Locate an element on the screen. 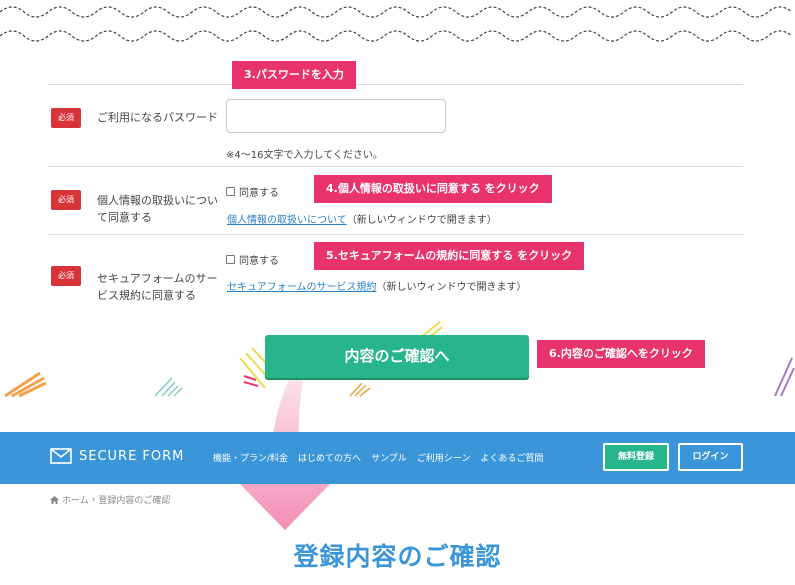 Image resolution: width=795 pixels, height=585 pixels. terms-label-line2: ビス規約に同意する is located at coordinates (146, 295).